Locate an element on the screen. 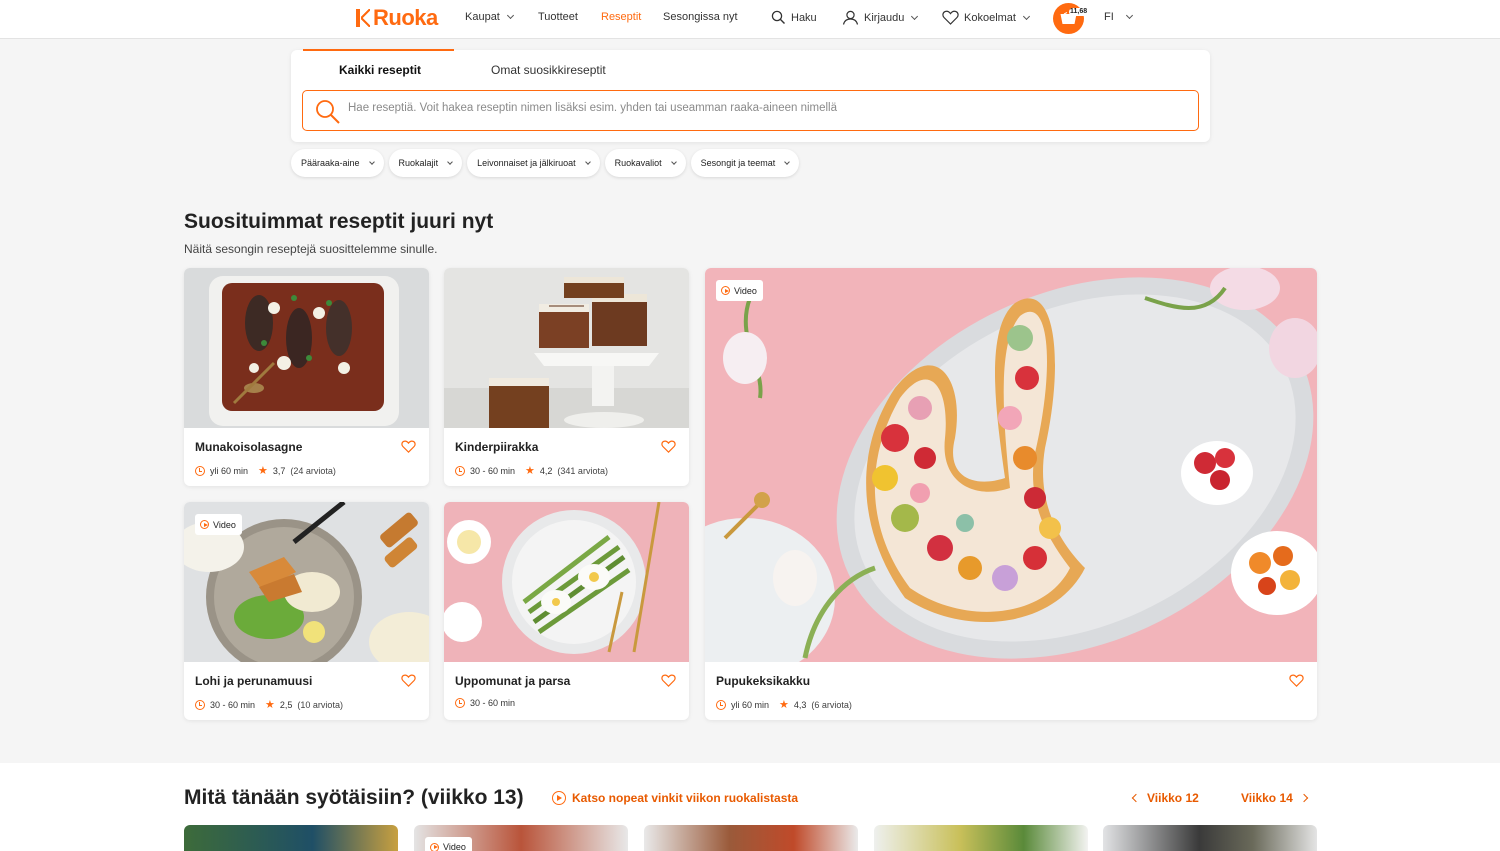 The width and height of the screenshot is (1500, 851). nav-sesongissa-nyt: Sesongissa nyt is located at coordinates (700, 17).